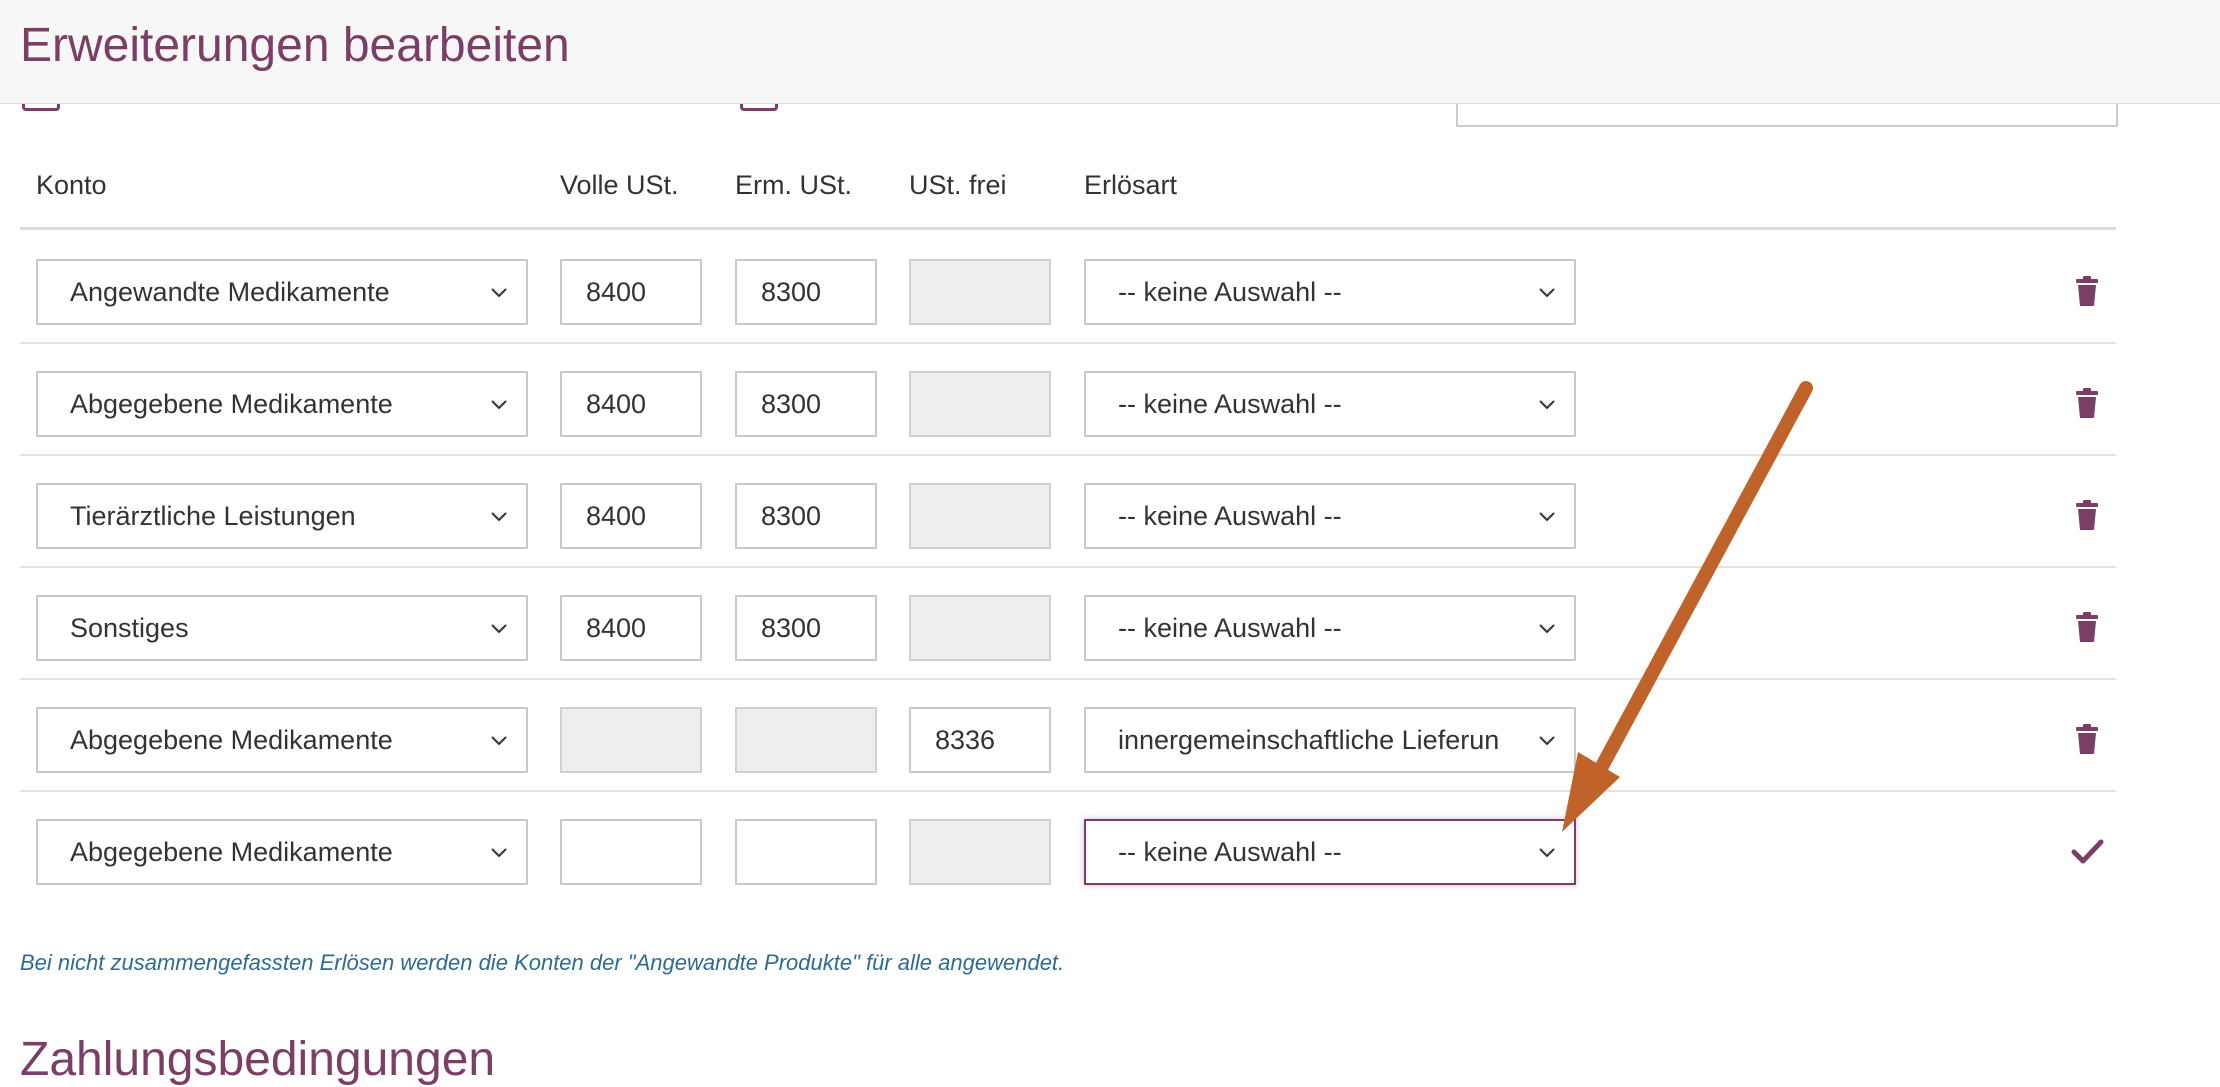 Image resolution: width=2220 pixels, height=1087 pixels. Describe the element at coordinates (258, 1059) in the screenshot. I see `section-title-zahlungsbedingungen: Zahlungsbedingungen` at that location.